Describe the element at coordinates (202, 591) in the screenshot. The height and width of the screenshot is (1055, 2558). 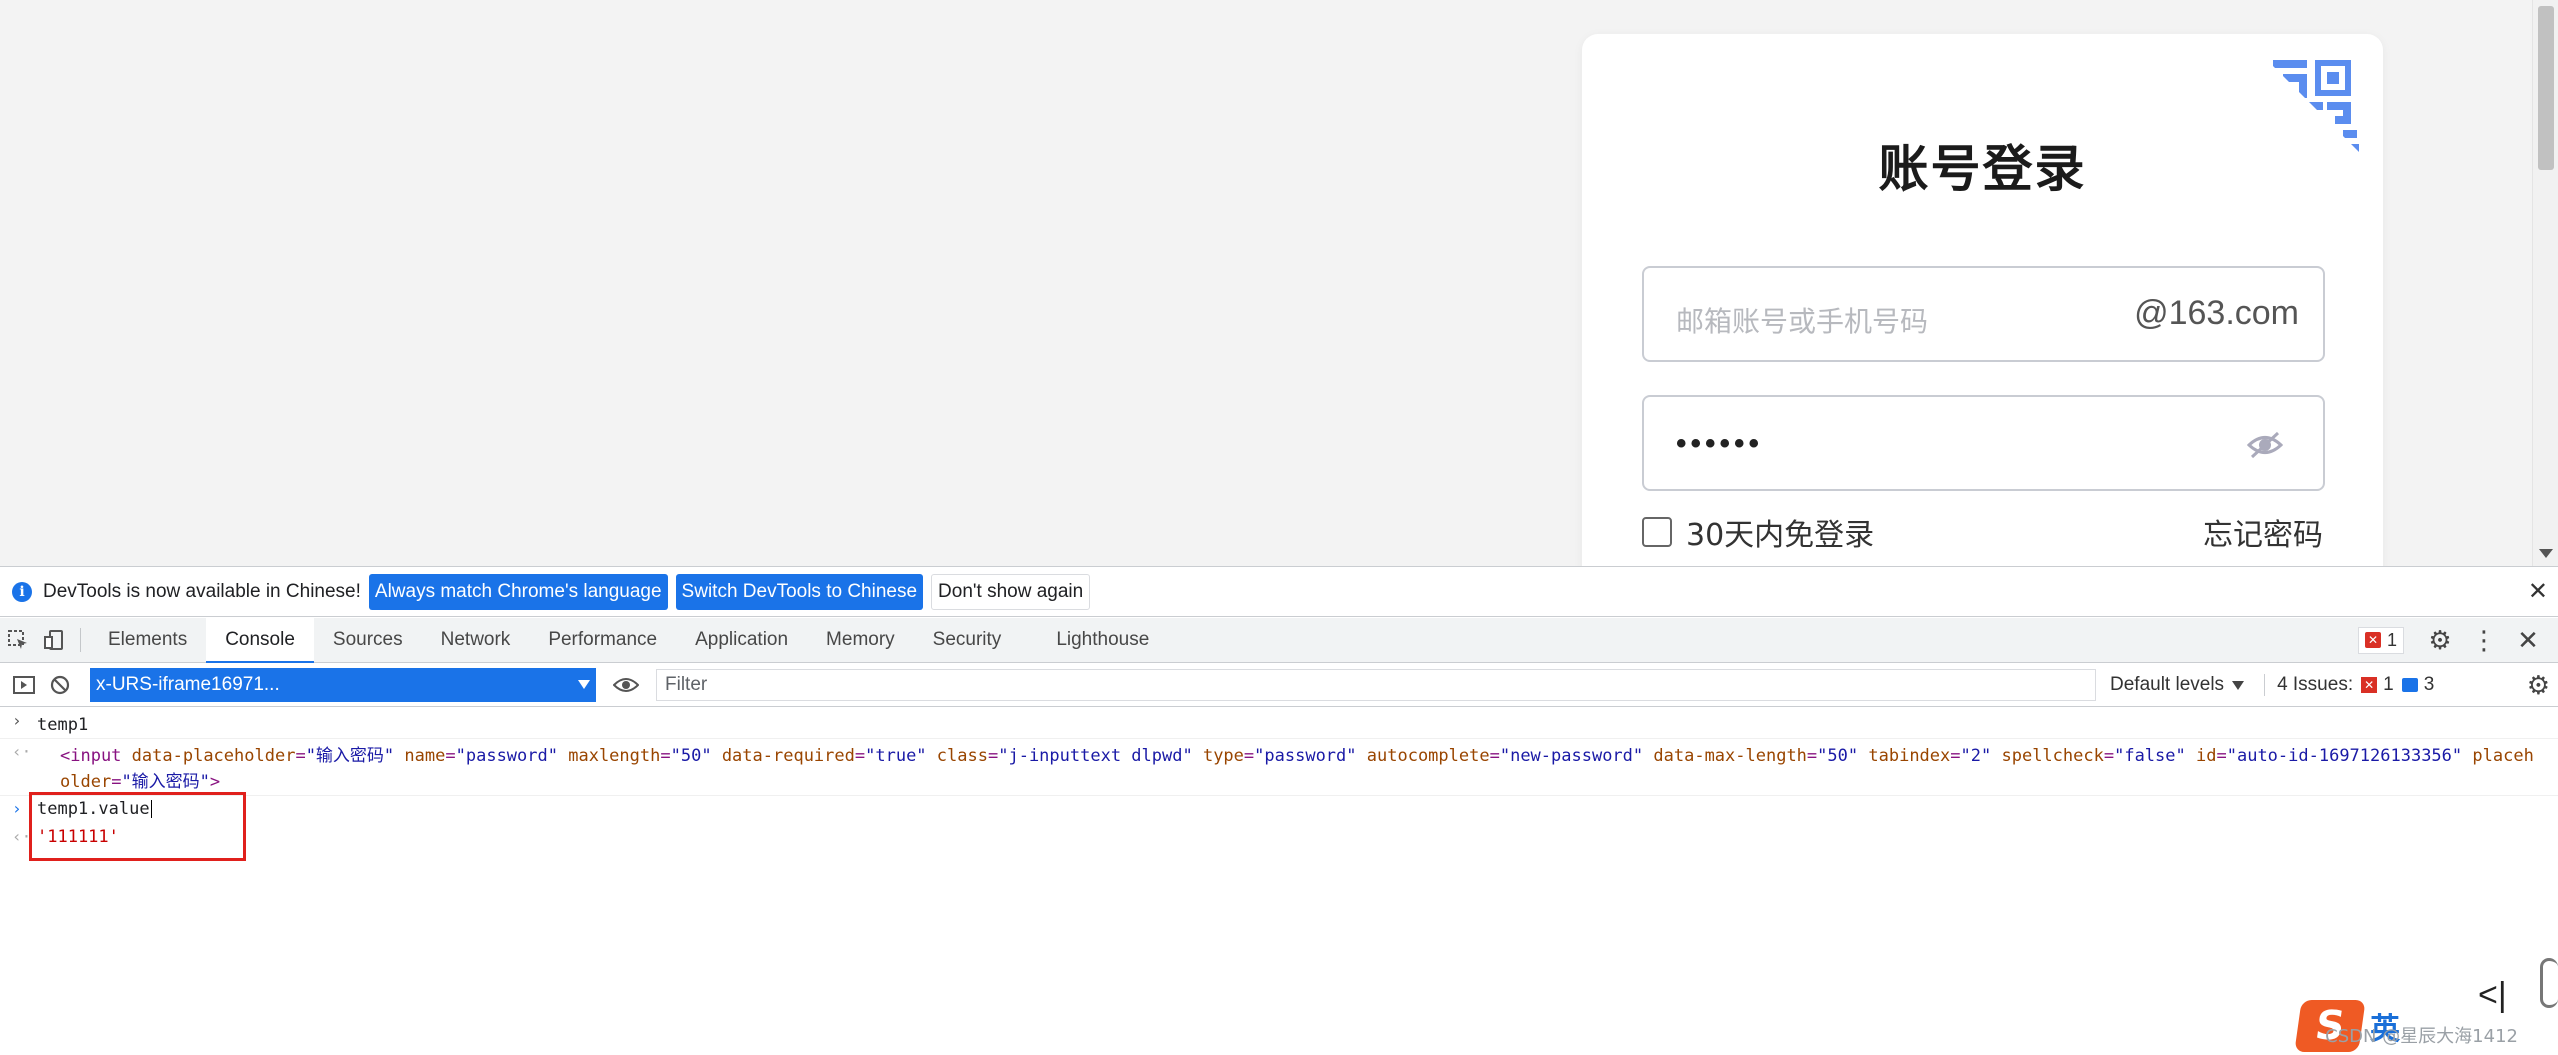
I see `infobar-message: DevTools is now available in Chinese!` at that location.